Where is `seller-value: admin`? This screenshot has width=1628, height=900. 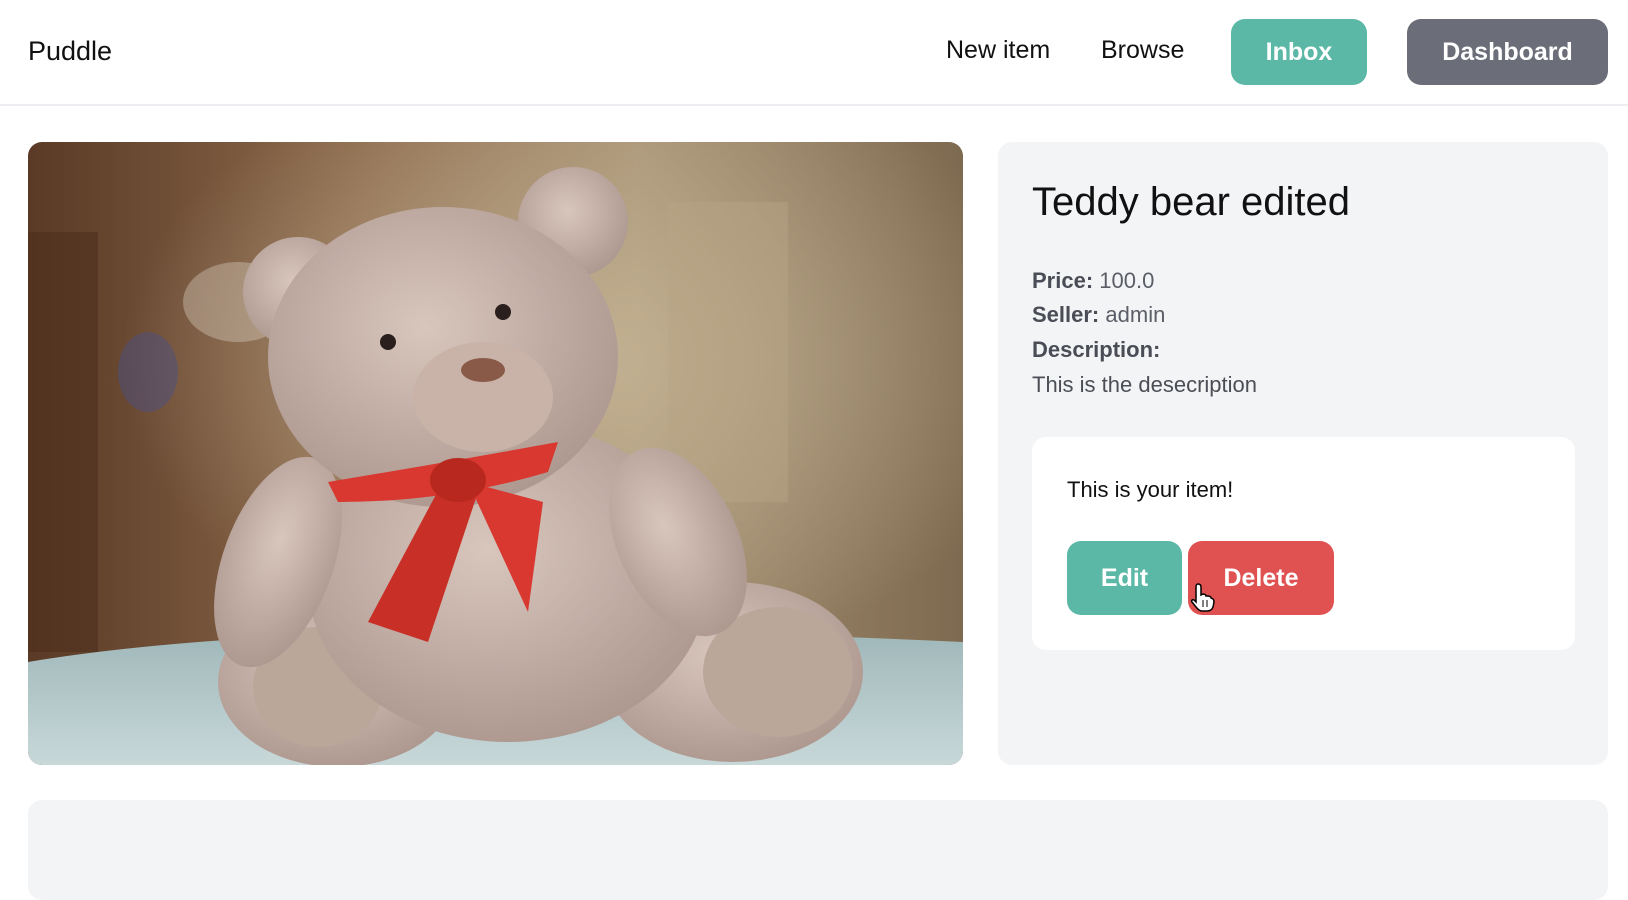 seller-value: admin is located at coordinates (1135, 314).